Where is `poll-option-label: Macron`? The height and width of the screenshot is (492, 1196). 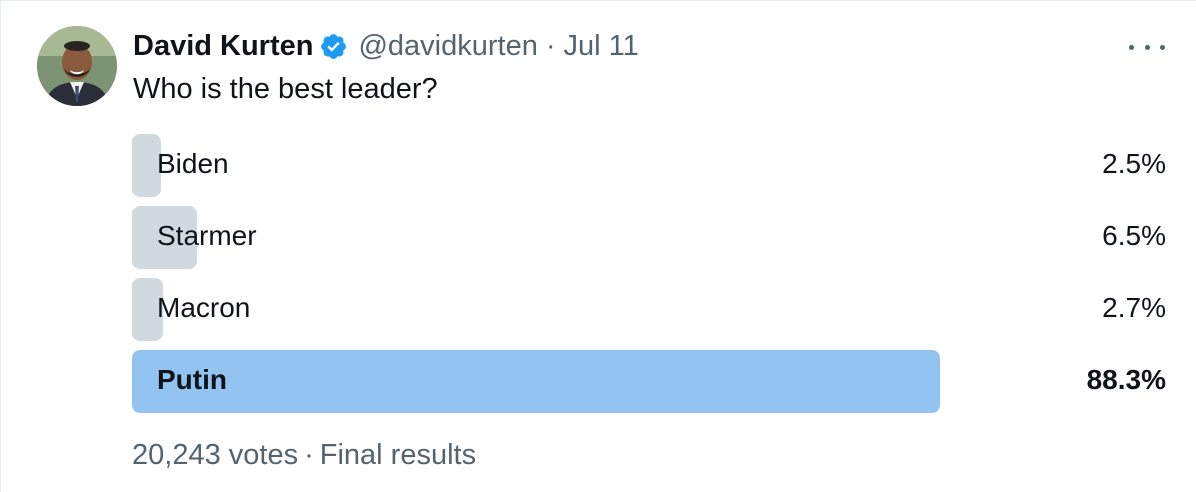
poll-option-label: Macron is located at coordinates (204, 307).